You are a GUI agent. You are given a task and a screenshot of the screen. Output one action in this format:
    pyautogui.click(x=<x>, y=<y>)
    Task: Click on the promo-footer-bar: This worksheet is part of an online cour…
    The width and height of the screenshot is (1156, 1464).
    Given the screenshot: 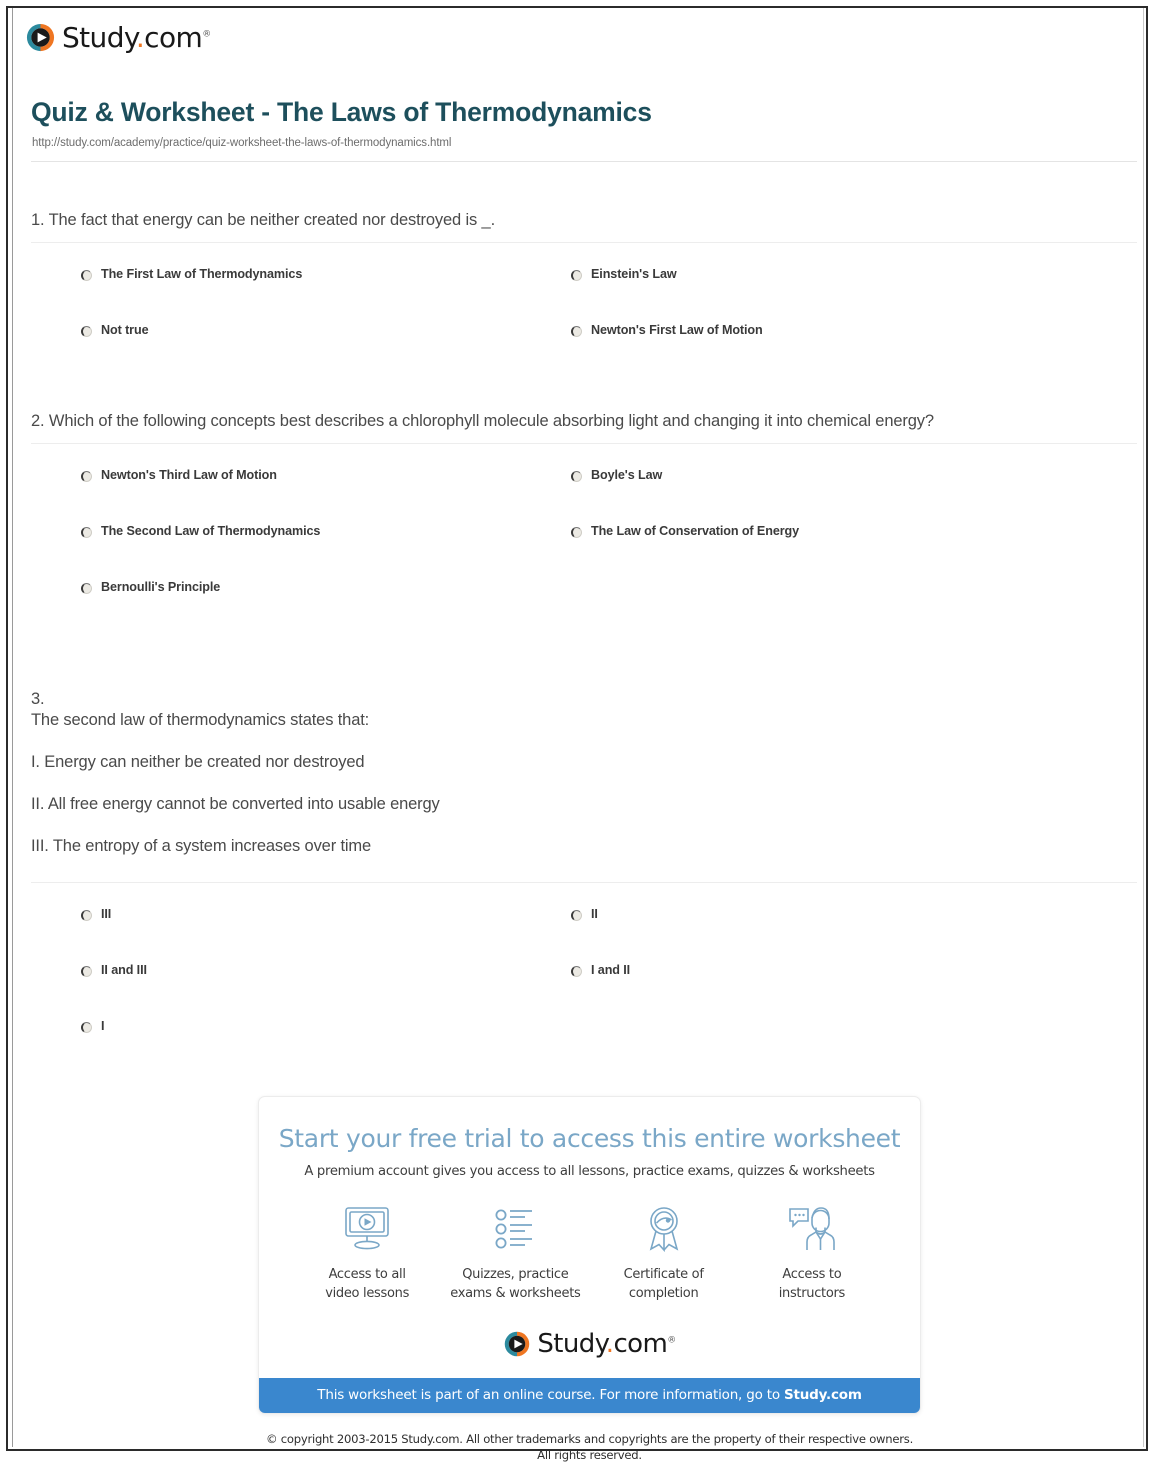 What is the action you would take?
    pyautogui.click(x=589, y=1395)
    